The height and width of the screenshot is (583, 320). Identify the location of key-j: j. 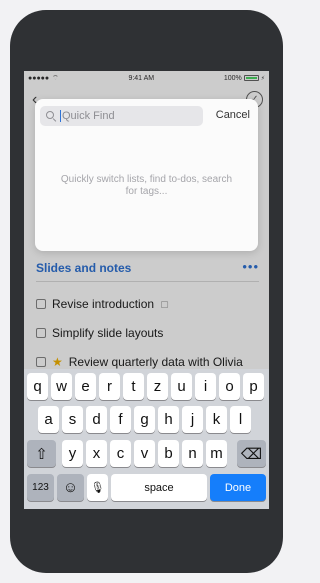
(192, 419).